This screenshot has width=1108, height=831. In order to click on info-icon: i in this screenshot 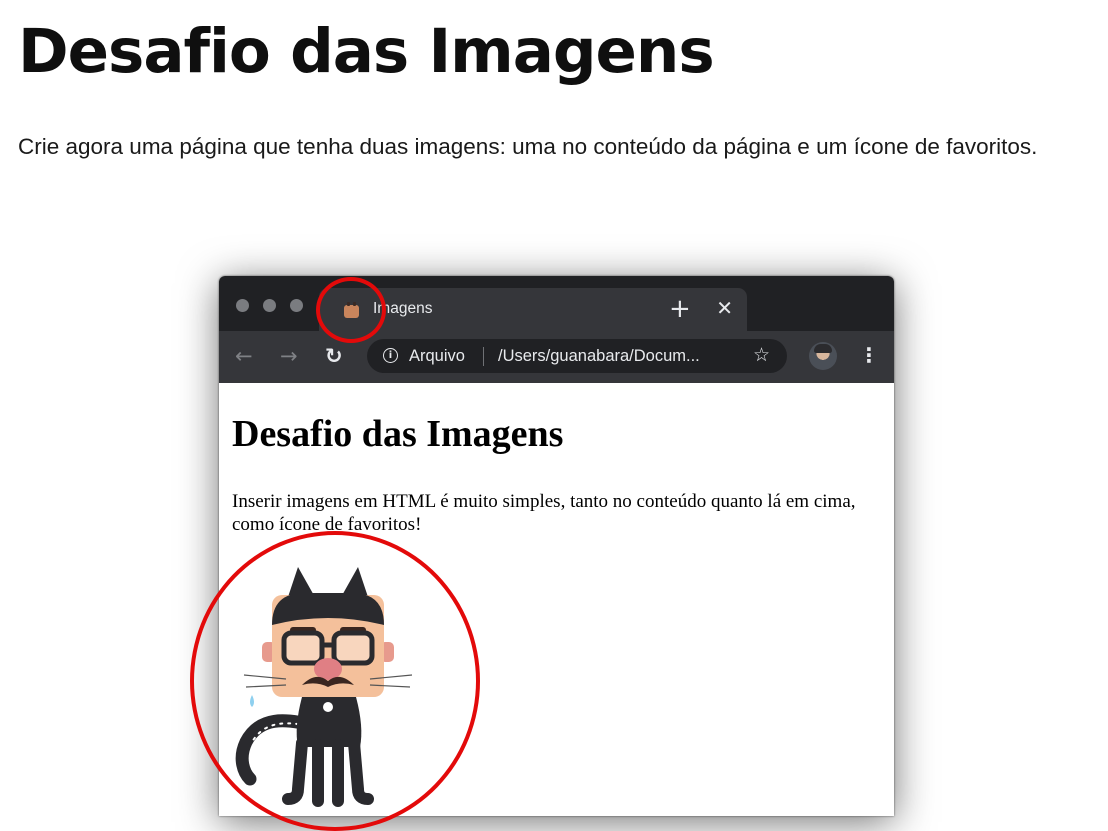, I will do `click(390, 355)`.